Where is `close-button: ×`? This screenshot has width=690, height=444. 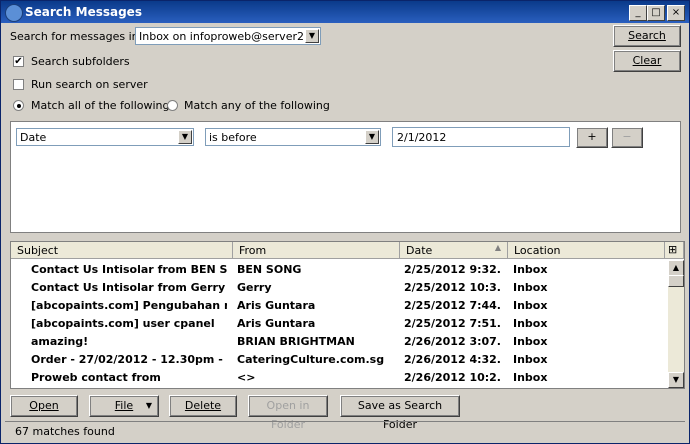 close-button: × is located at coordinates (676, 13).